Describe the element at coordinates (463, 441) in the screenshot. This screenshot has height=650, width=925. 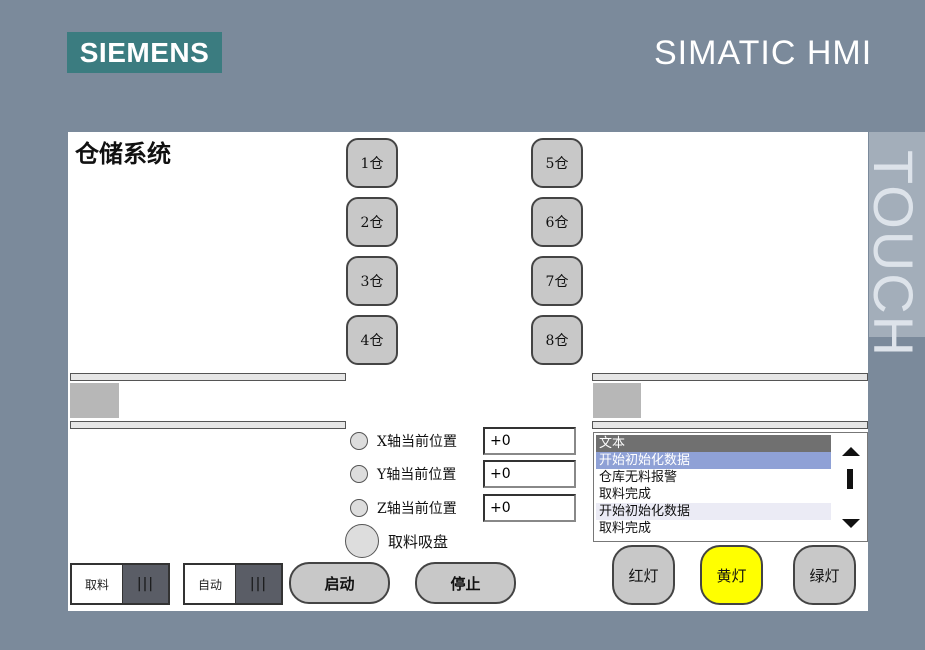
I see `x-axis-row: X轴当前位置 +0` at that location.